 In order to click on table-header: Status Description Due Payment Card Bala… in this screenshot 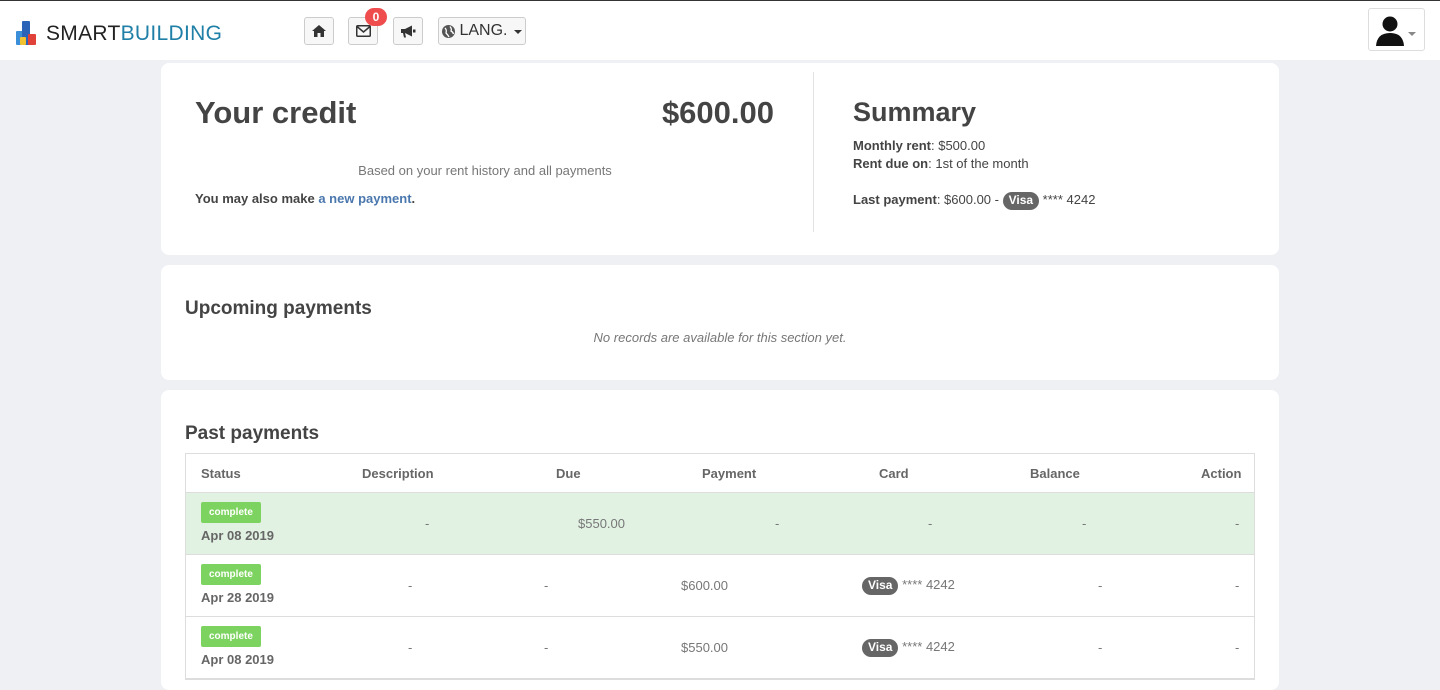, I will do `click(720, 473)`.